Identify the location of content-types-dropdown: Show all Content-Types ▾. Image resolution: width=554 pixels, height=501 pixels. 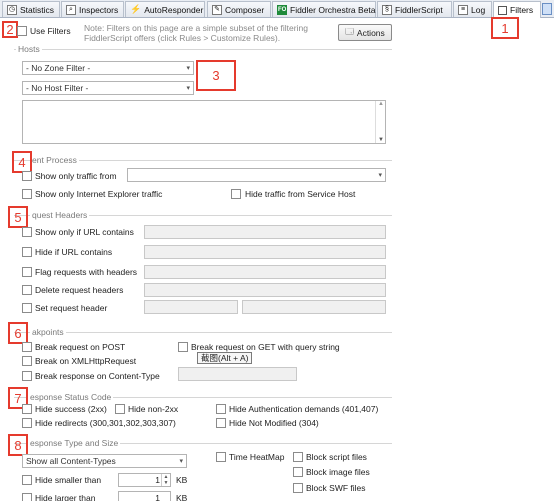
(104, 461).